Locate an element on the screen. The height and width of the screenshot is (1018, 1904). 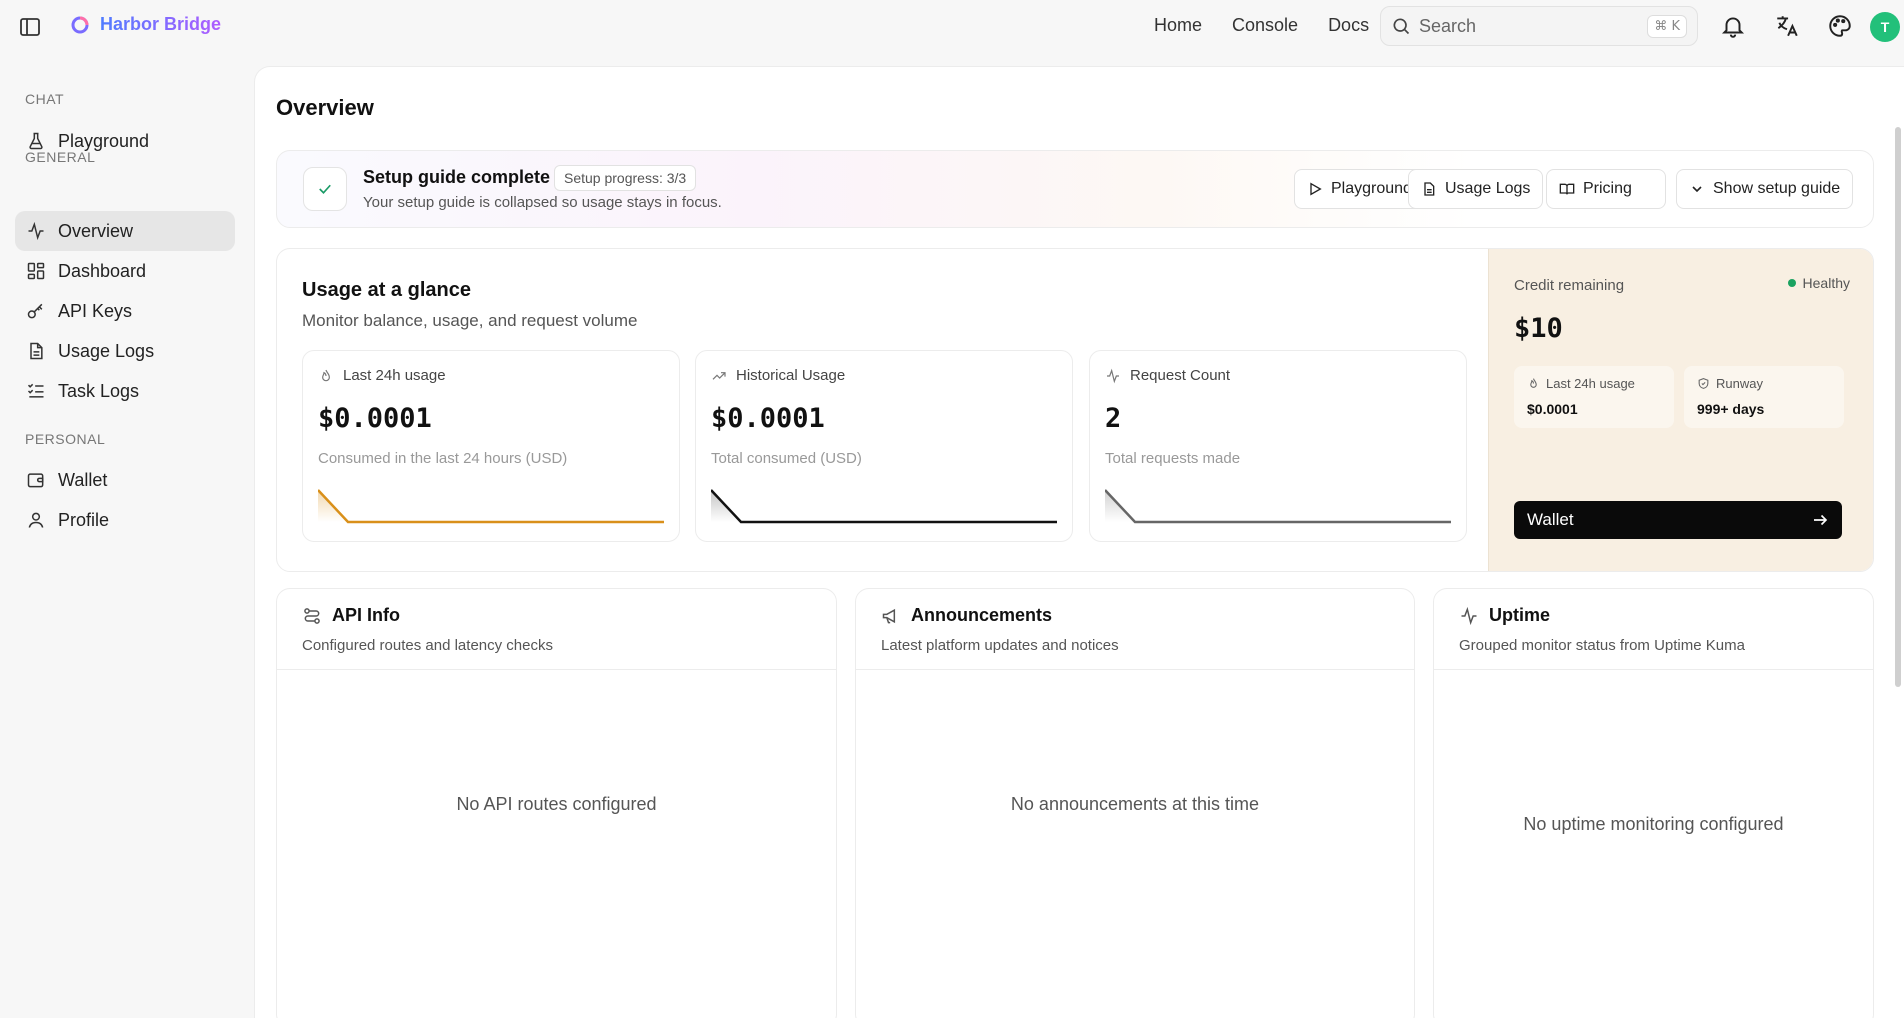
metric-label-row: Historical Usage is located at coordinates (778, 375).